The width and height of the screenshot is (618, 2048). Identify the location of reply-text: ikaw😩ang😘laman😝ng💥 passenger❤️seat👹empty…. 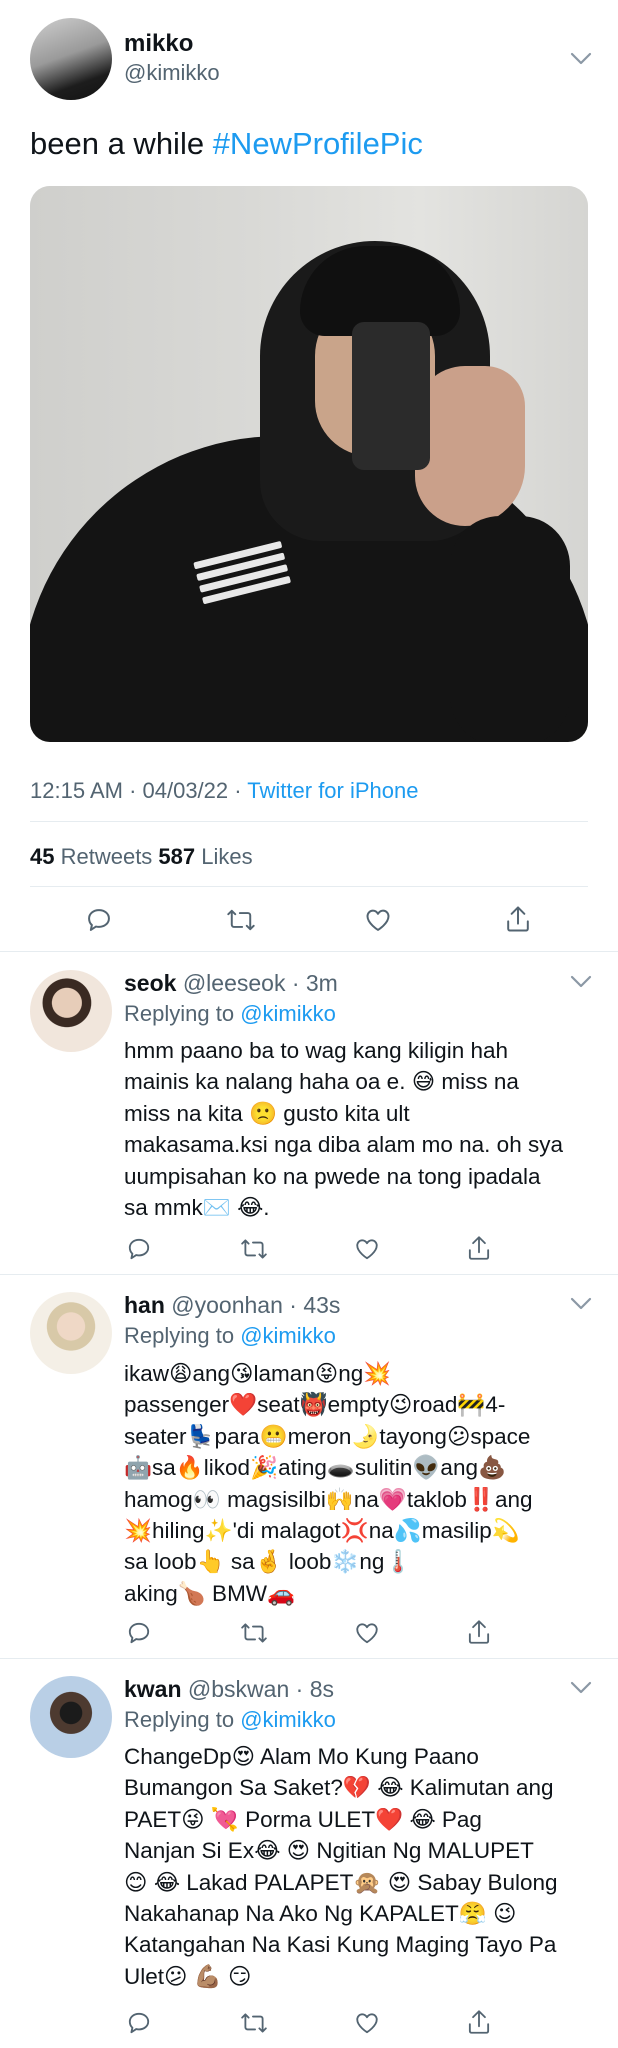
(328, 1483).